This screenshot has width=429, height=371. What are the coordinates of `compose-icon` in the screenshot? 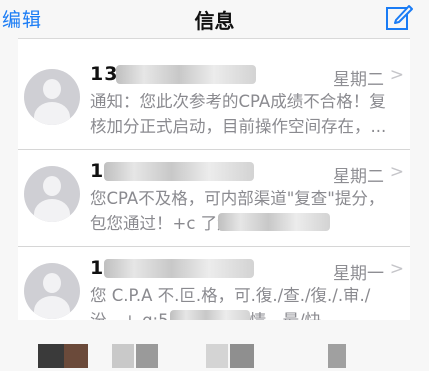 It's located at (399, 17).